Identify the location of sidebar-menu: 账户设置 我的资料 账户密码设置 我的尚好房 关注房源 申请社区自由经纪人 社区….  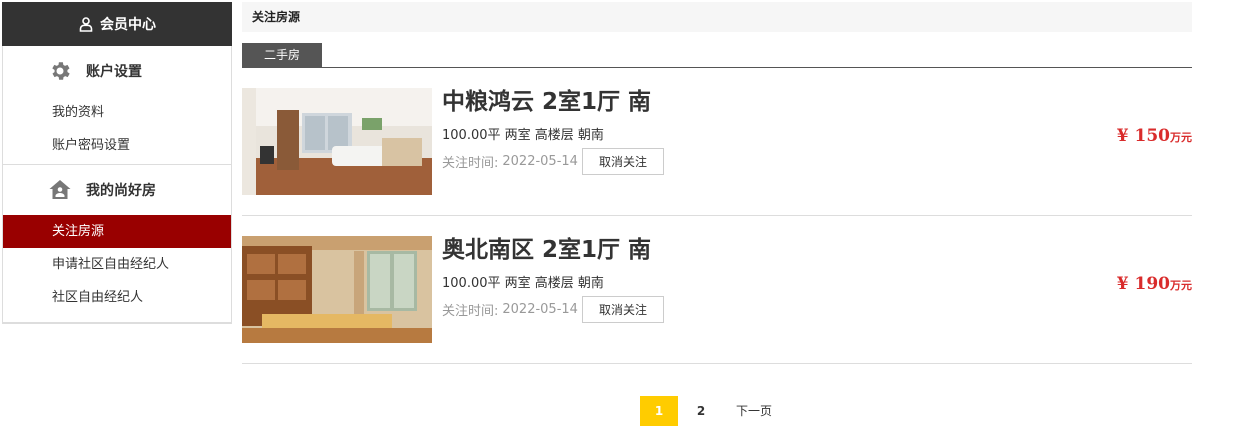
(117, 185).